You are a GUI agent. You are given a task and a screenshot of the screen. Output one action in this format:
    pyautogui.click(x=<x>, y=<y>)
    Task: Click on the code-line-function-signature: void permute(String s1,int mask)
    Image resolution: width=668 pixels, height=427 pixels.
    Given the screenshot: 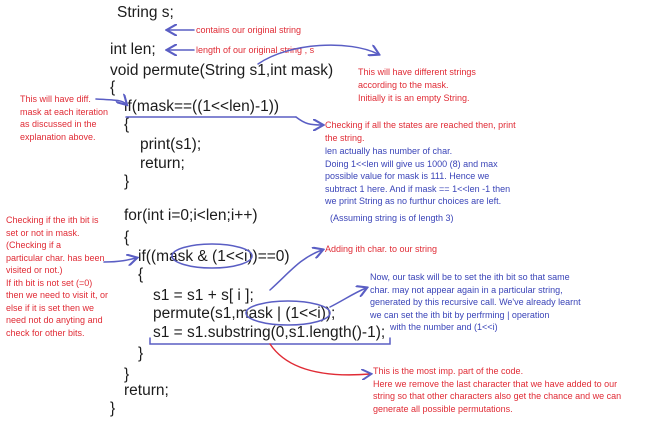 What is the action you would take?
    pyautogui.click(x=222, y=70)
    